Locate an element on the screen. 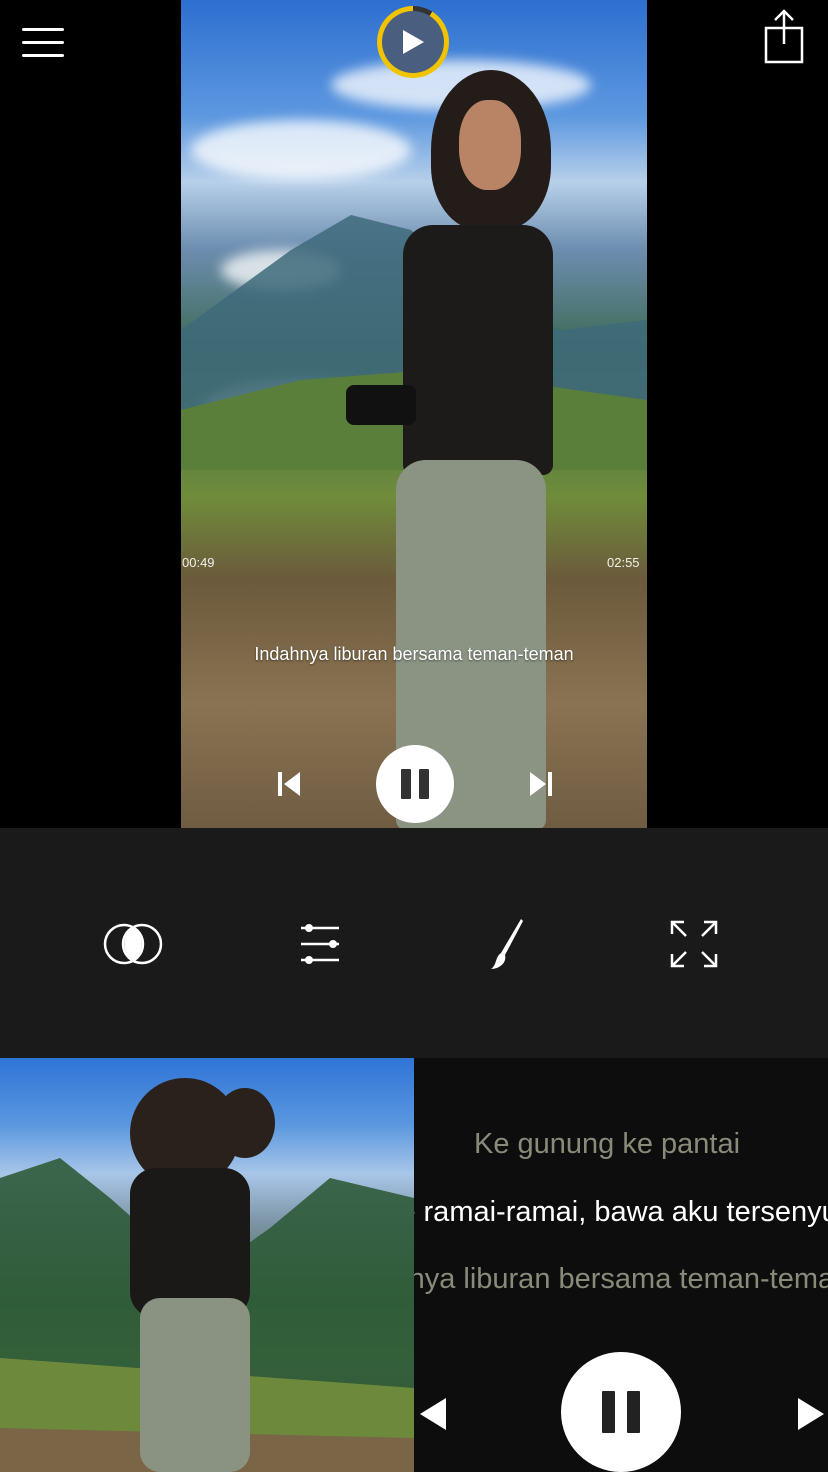 This screenshot has height=1472, width=828. time-total: 02:55 is located at coordinates (623, 562).